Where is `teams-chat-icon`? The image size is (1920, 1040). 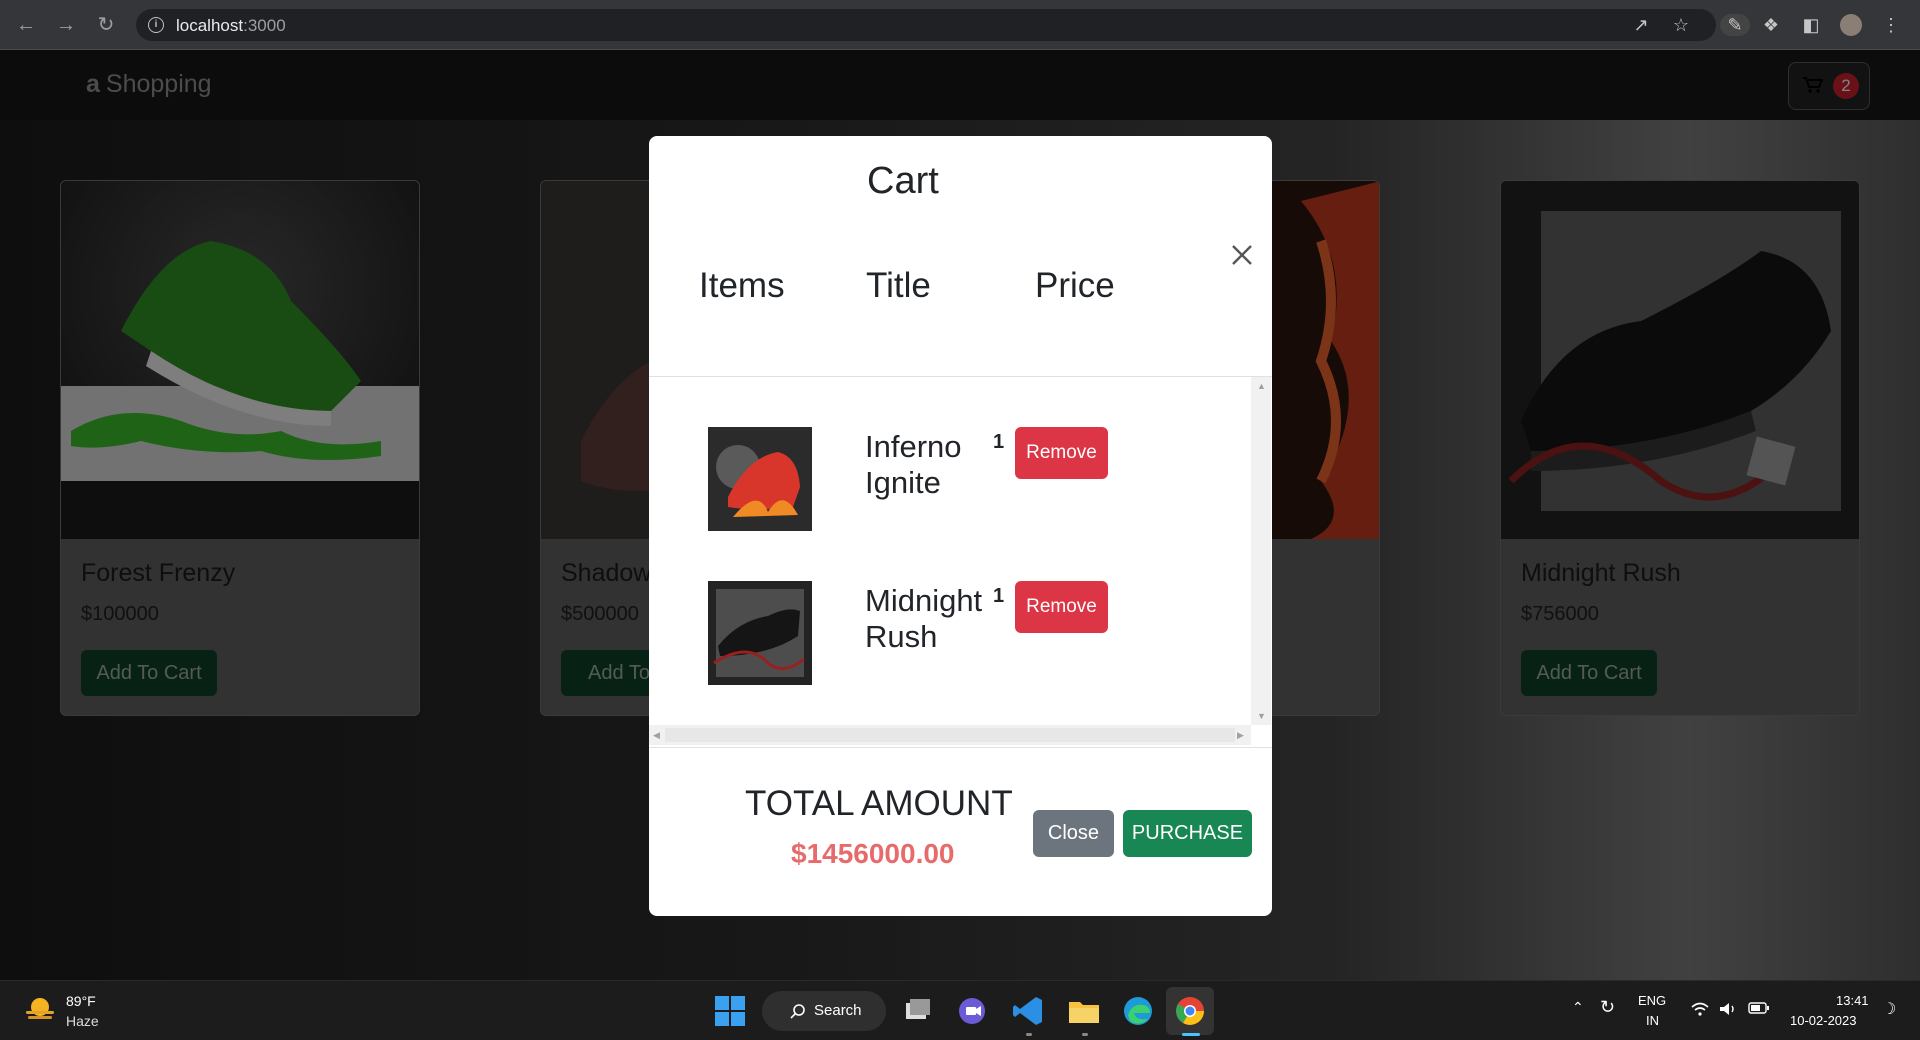 teams-chat-icon is located at coordinates (972, 1011).